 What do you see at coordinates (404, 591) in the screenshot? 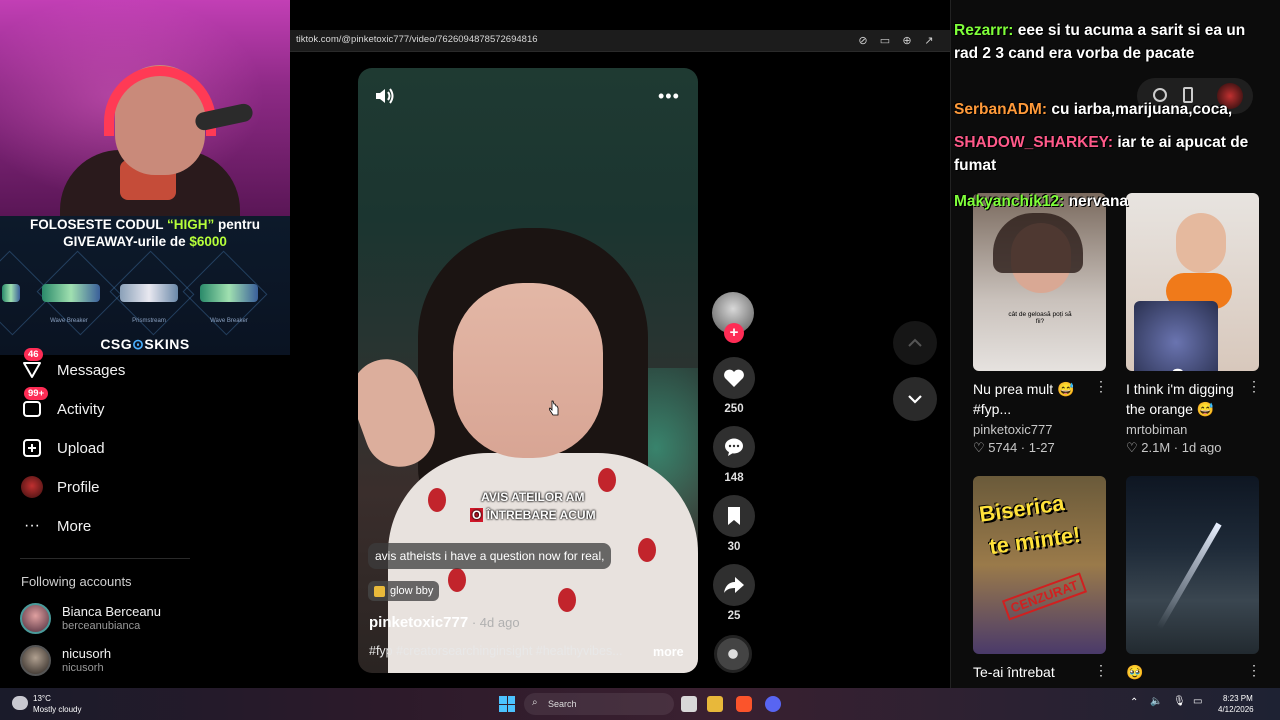
I see `effect-tag: glow bby` at bounding box center [404, 591].